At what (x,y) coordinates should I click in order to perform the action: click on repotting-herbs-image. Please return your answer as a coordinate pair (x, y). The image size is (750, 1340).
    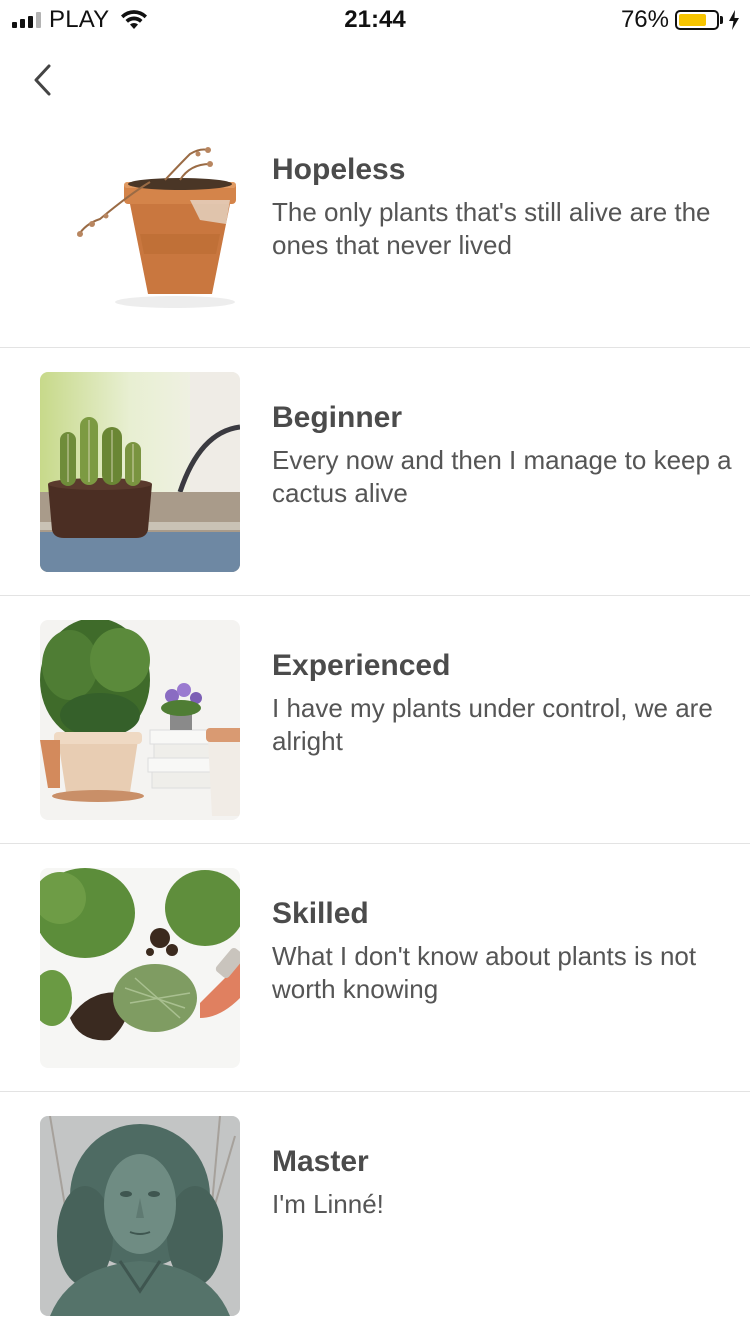
    Looking at the image, I should click on (140, 968).